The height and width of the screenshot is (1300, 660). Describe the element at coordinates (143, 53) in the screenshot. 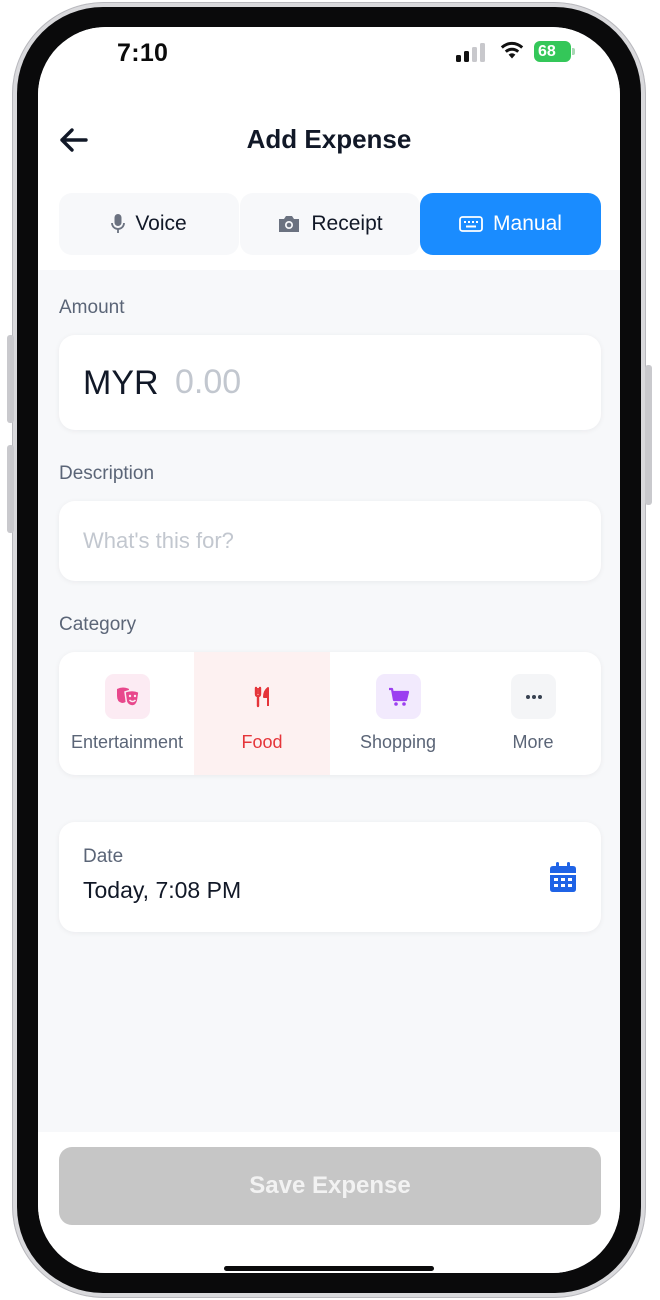

I see `status-time: 7:10` at that location.